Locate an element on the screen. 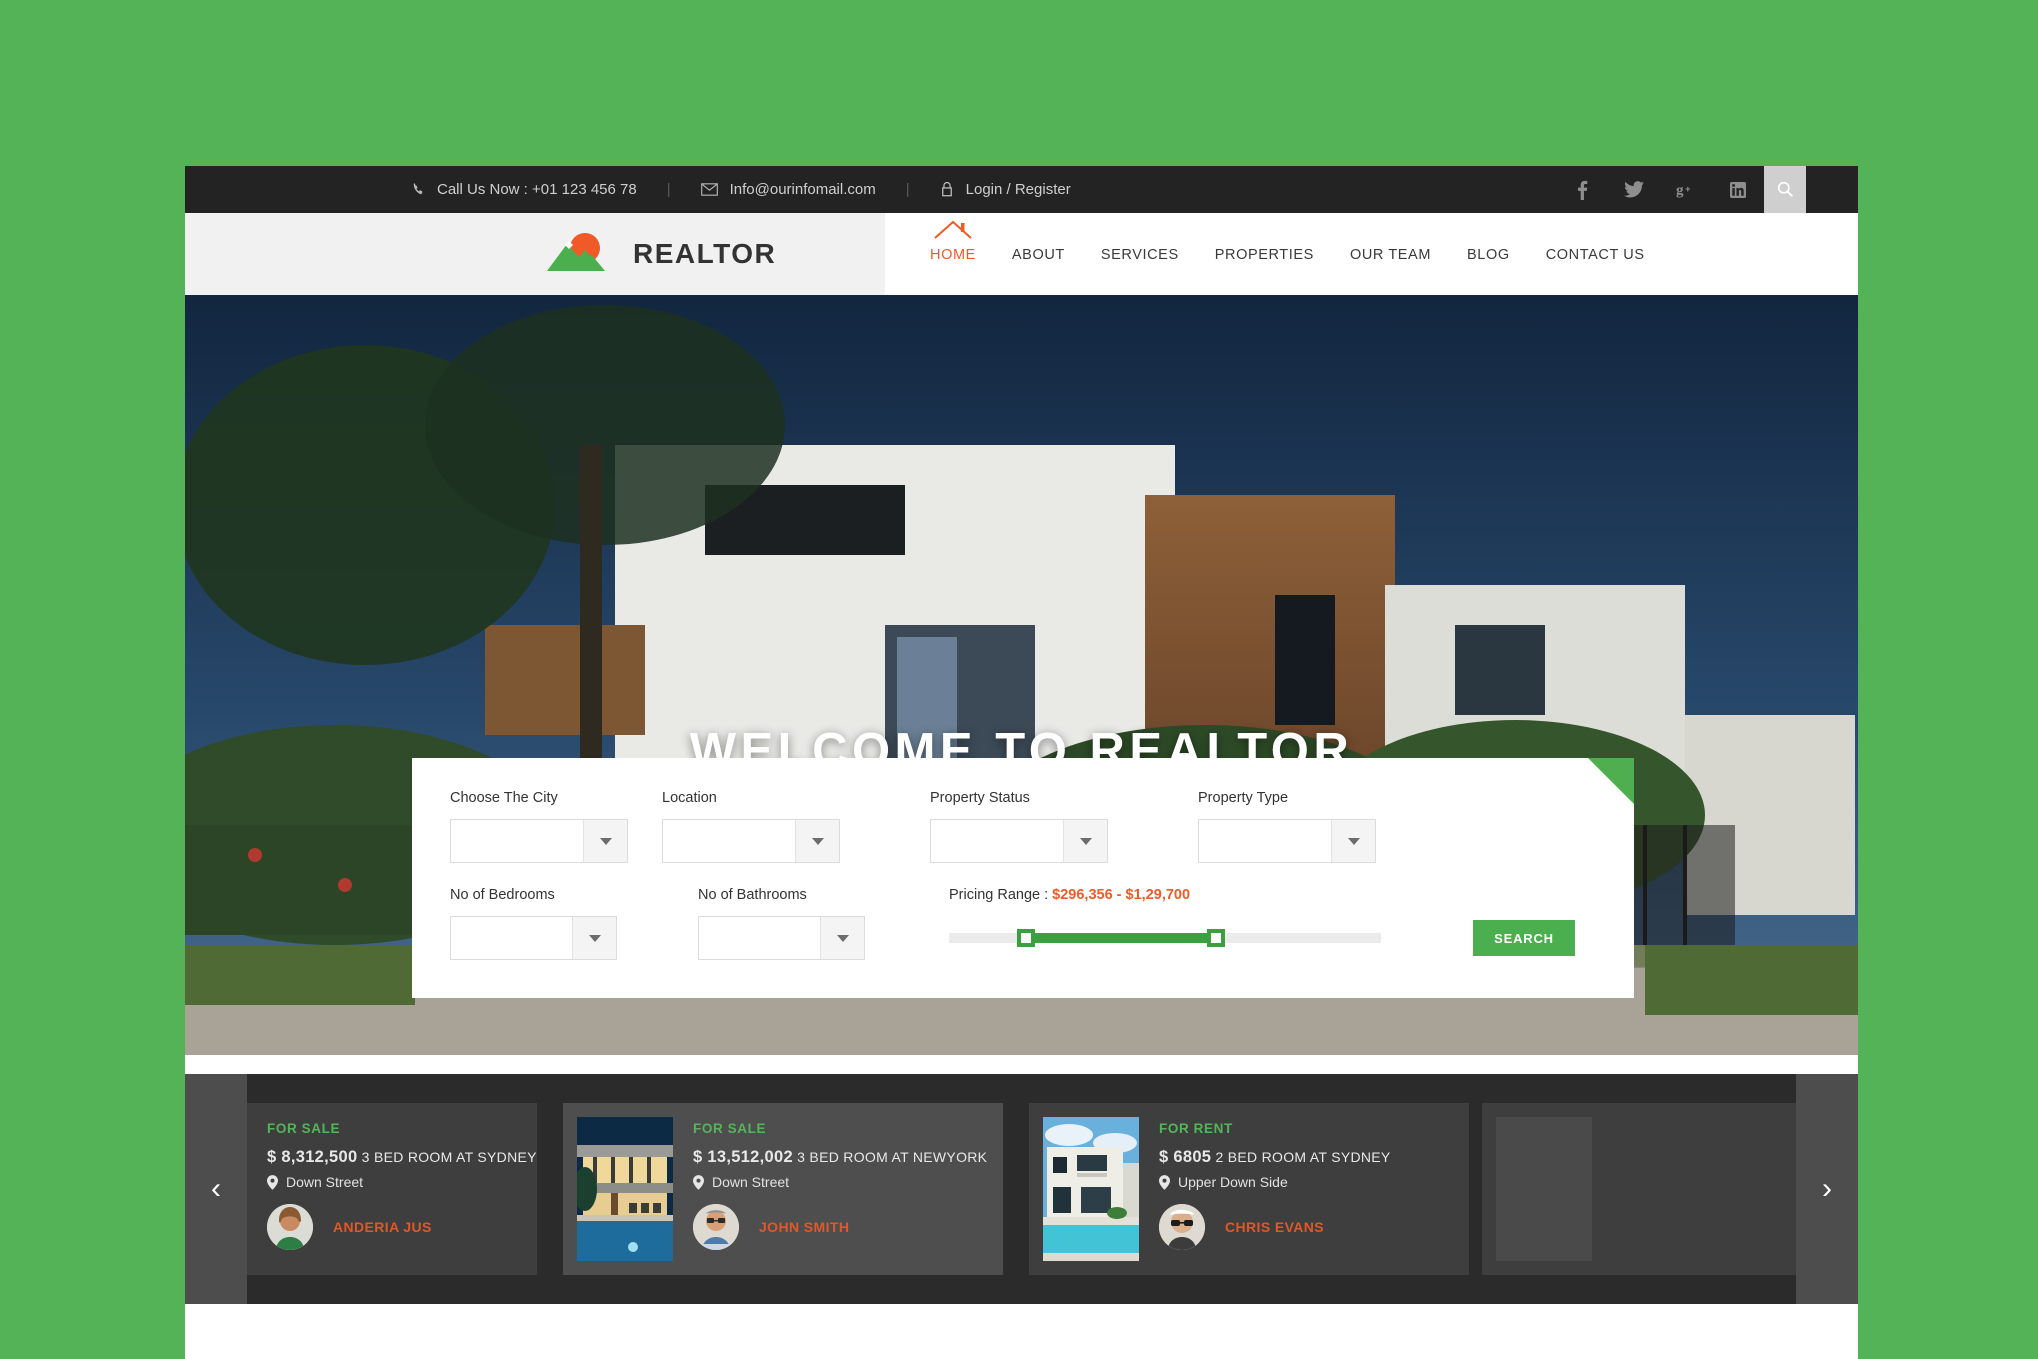  top-social-group: g + is located at coordinates (1707, 189).